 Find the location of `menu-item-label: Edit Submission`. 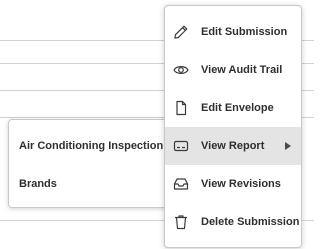

menu-item-label: Edit Submission is located at coordinates (244, 32).